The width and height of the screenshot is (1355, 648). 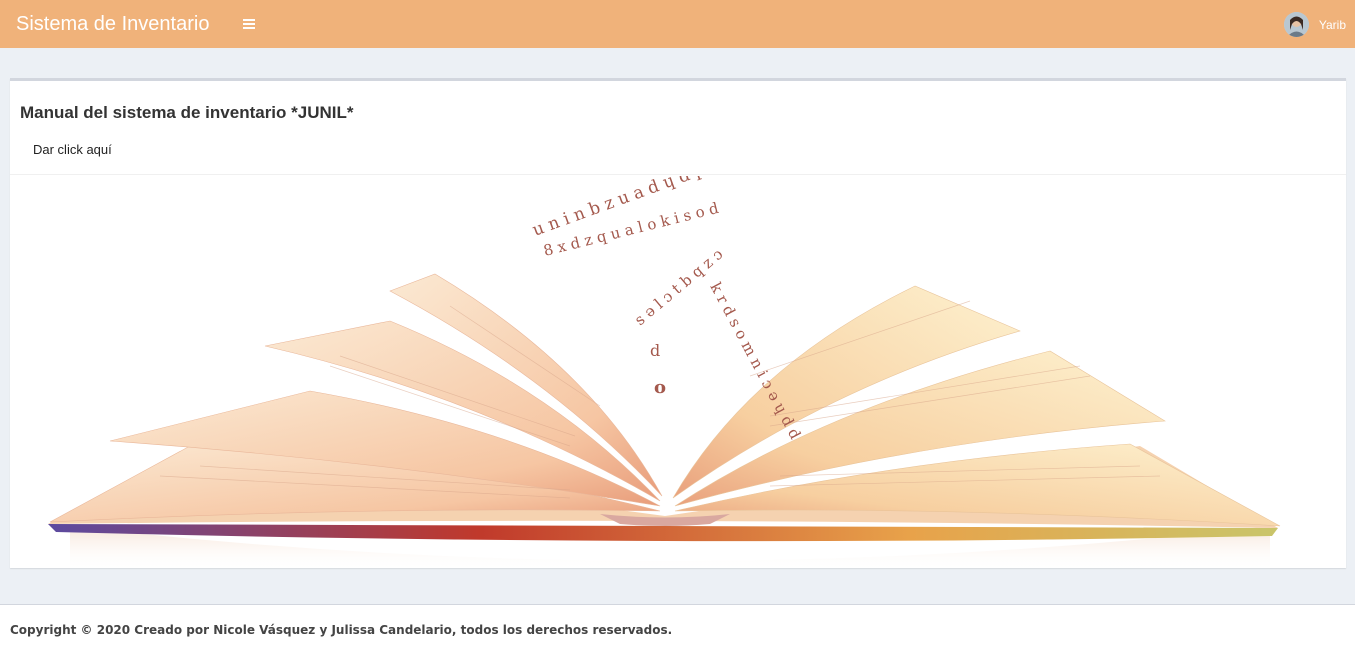 I want to click on user-menu: Yarib, so click(x=1314, y=24).